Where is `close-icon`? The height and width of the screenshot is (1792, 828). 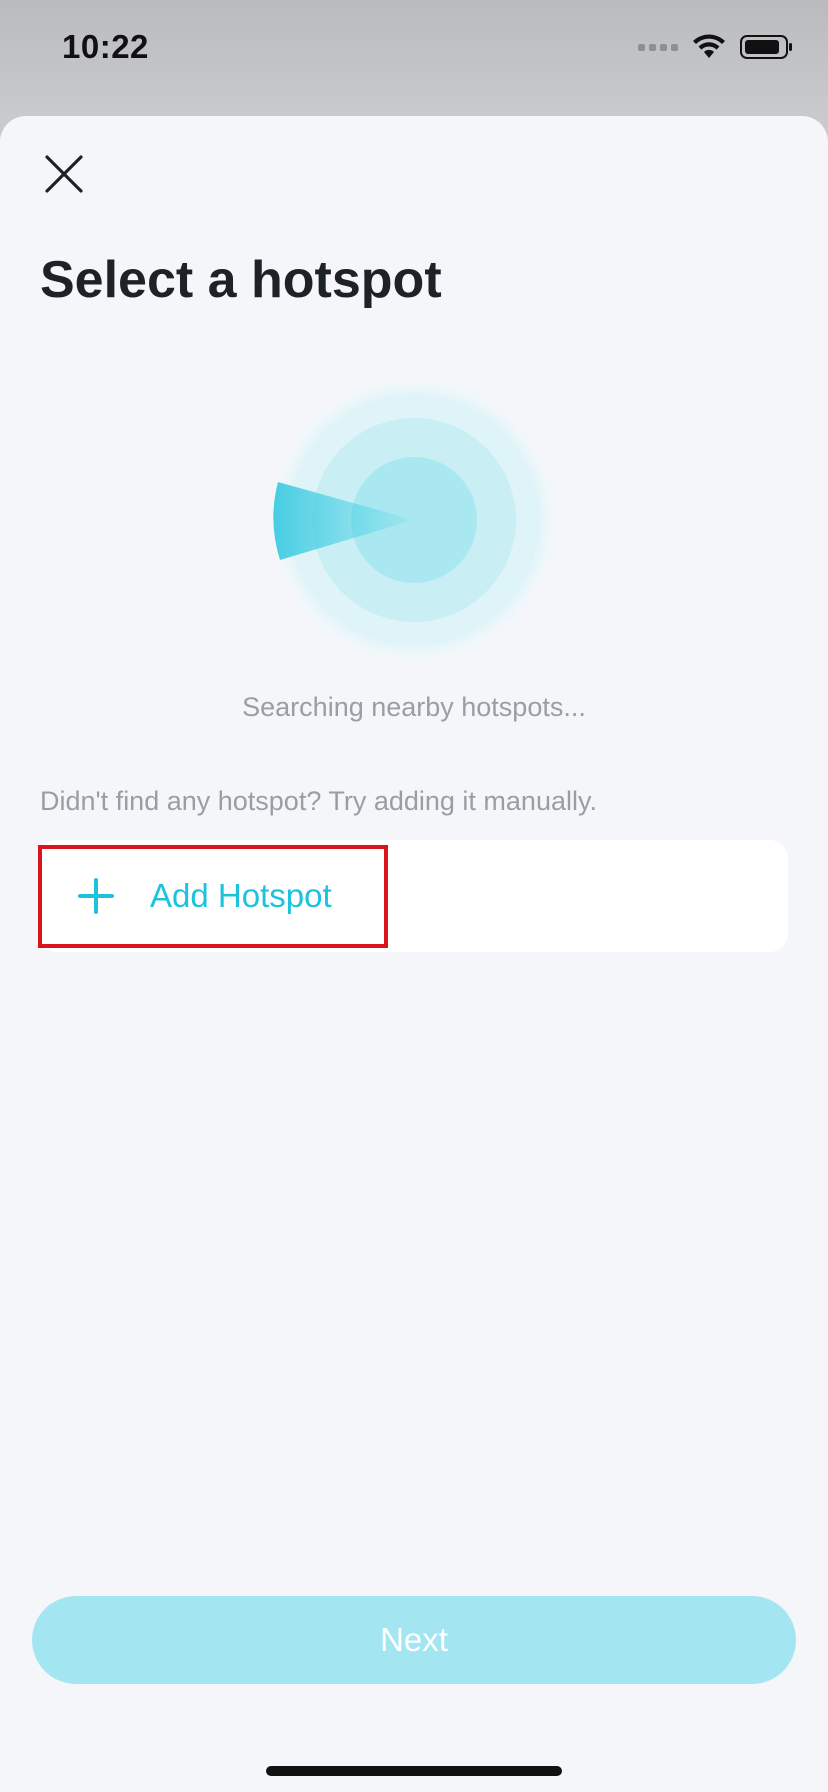 close-icon is located at coordinates (64, 174).